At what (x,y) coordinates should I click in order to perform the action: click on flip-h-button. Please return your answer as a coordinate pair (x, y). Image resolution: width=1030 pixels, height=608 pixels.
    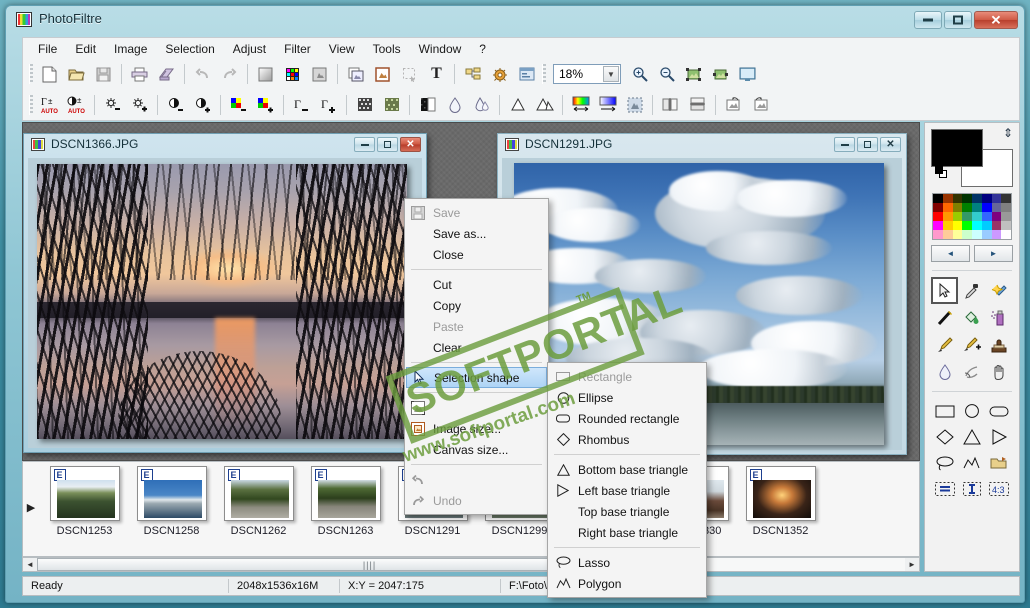
    Looking at the image, I should click on (670, 105).